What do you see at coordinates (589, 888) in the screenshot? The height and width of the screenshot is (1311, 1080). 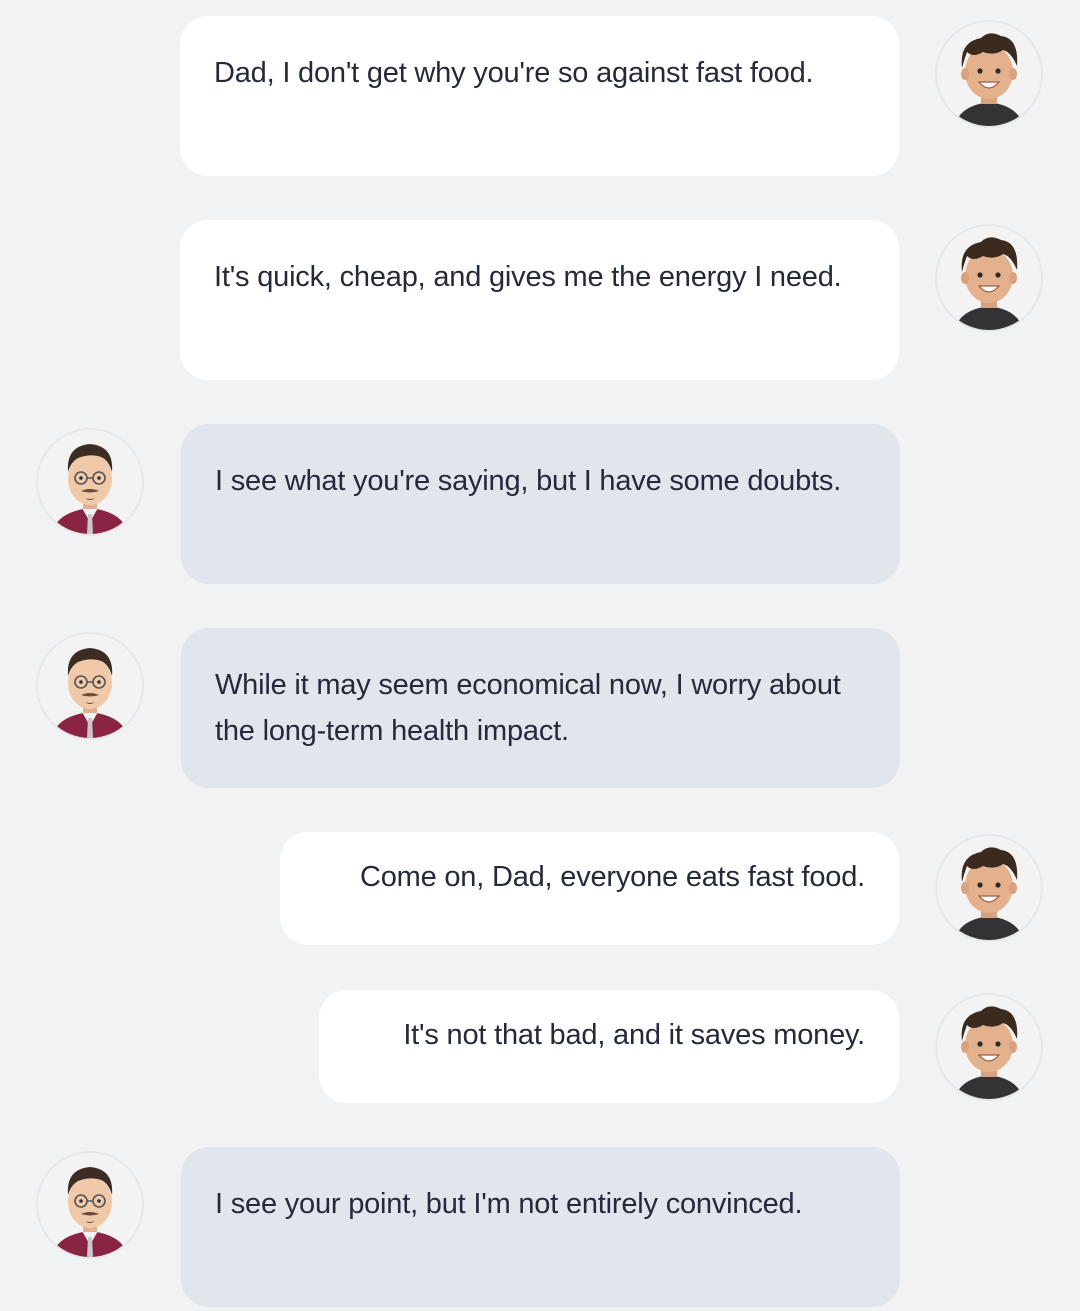 I see `son-message-bubble: Come on, Dad, everyone eats fast food.` at bounding box center [589, 888].